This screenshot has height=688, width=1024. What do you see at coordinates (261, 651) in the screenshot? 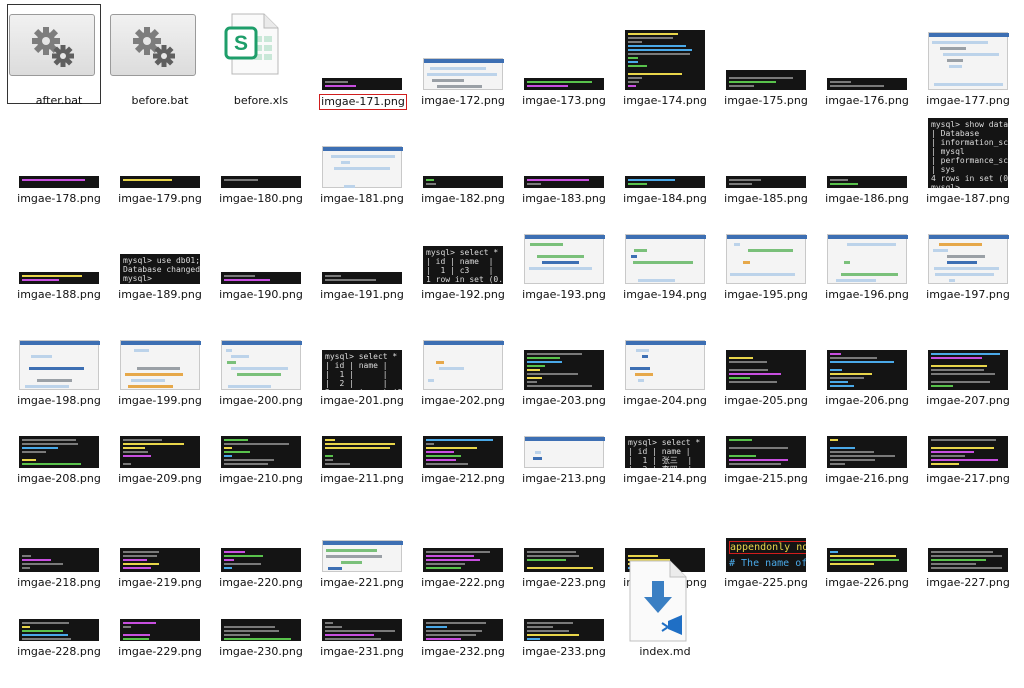
I see `file-name-label: imgae-230.png` at bounding box center [261, 651].